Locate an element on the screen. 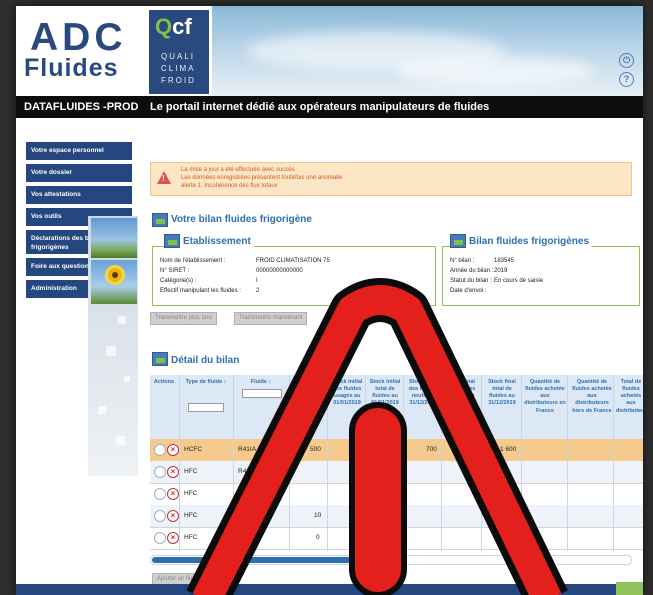 The image size is (653, 595). cell-type: HCFC is located at coordinates (193, 449).